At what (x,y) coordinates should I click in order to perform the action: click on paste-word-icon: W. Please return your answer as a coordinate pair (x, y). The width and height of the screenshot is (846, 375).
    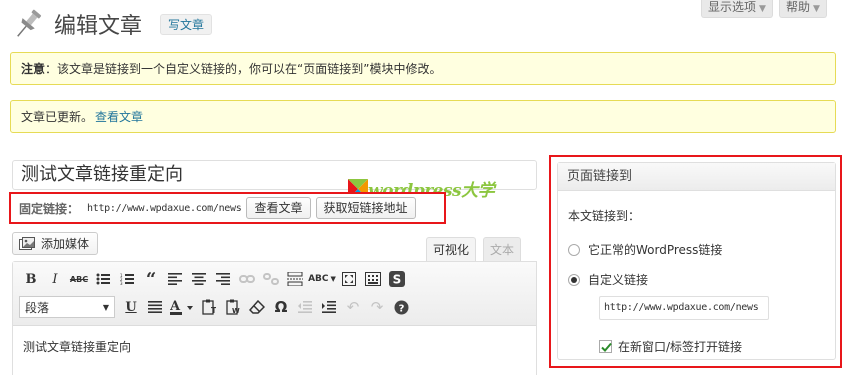
    Looking at the image, I should click on (233, 307).